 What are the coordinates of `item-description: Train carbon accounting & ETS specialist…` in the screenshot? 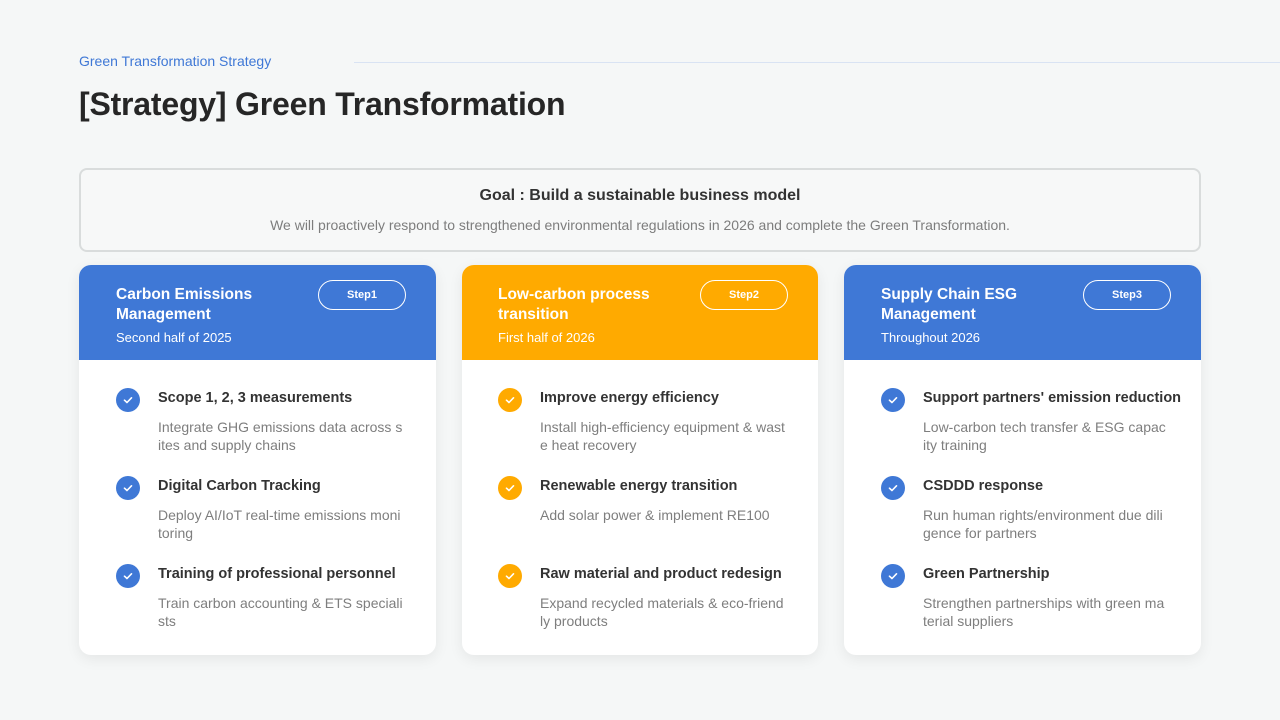 It's located at (280, 612).